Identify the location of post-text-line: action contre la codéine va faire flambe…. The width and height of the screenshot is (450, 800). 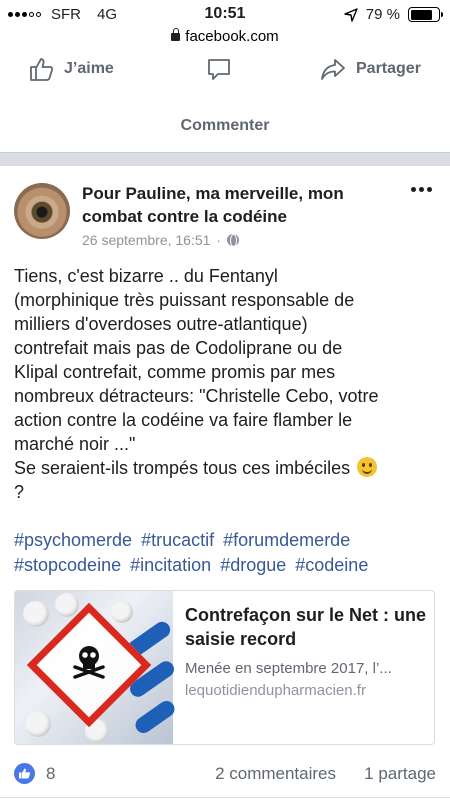
(183, 420).